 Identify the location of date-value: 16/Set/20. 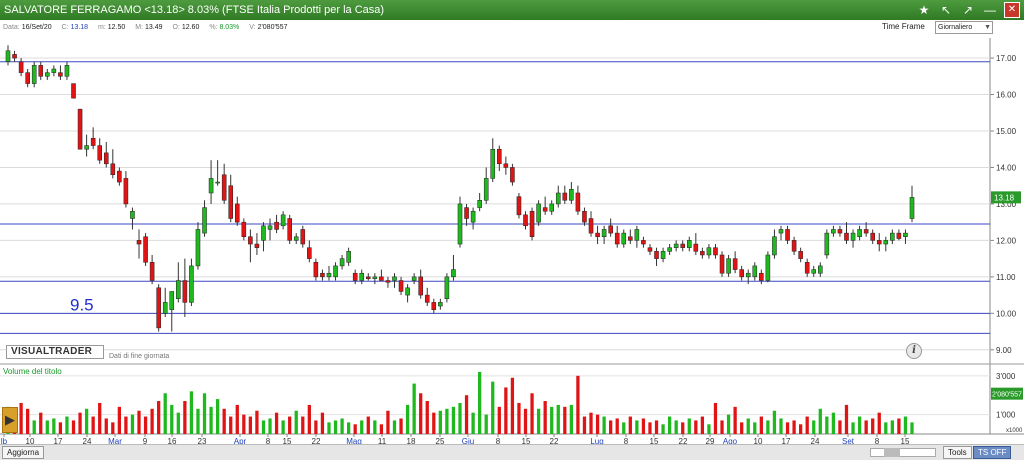
(36, 27).